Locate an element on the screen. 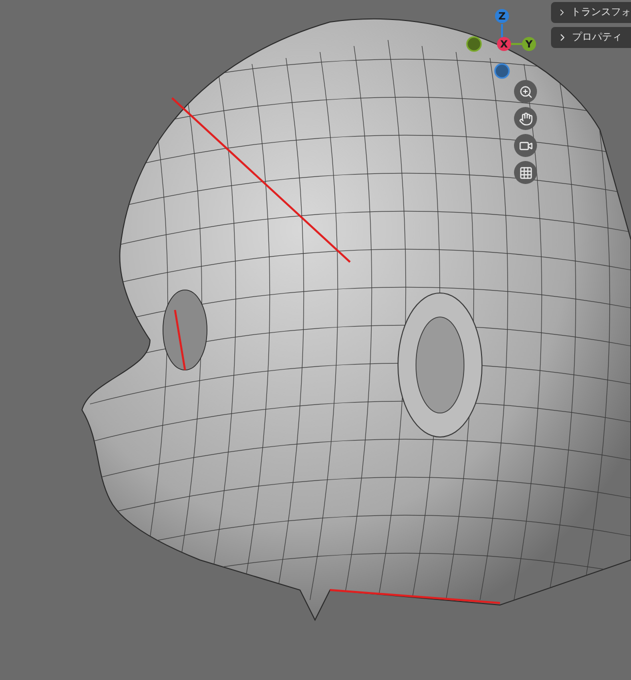 The height and width of the screenshot is (680, 631). hand-icon is located at coordinates (525, 119).